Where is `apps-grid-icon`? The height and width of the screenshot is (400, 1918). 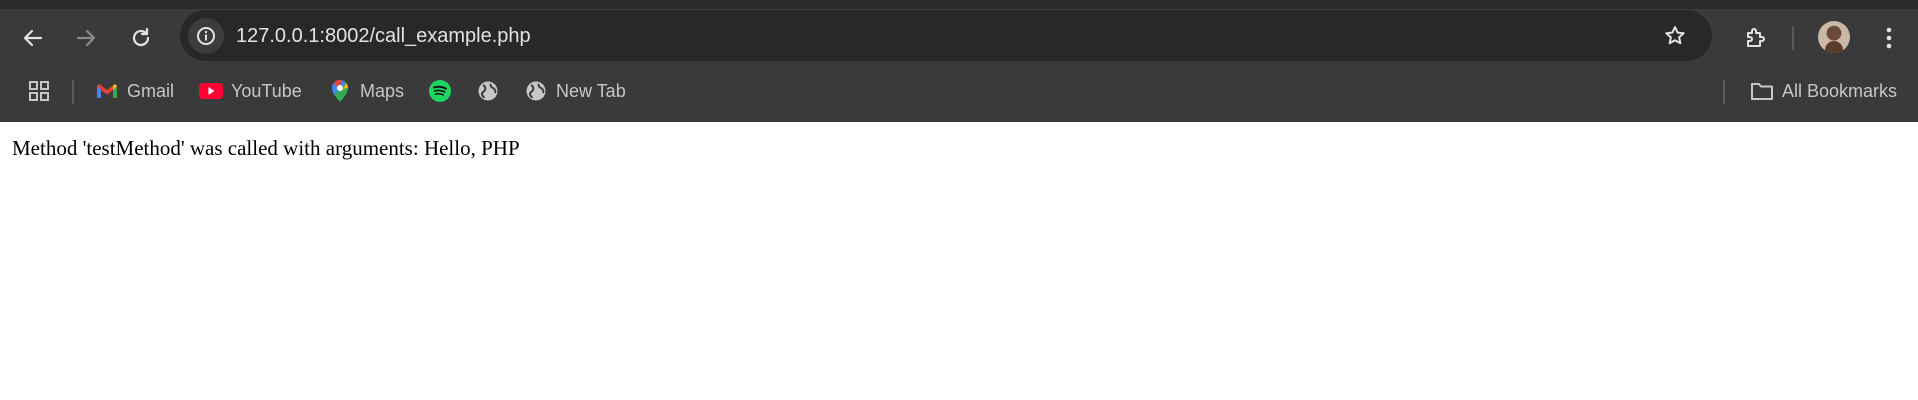
apps-grid-icon is located at coordinates (39, 91).